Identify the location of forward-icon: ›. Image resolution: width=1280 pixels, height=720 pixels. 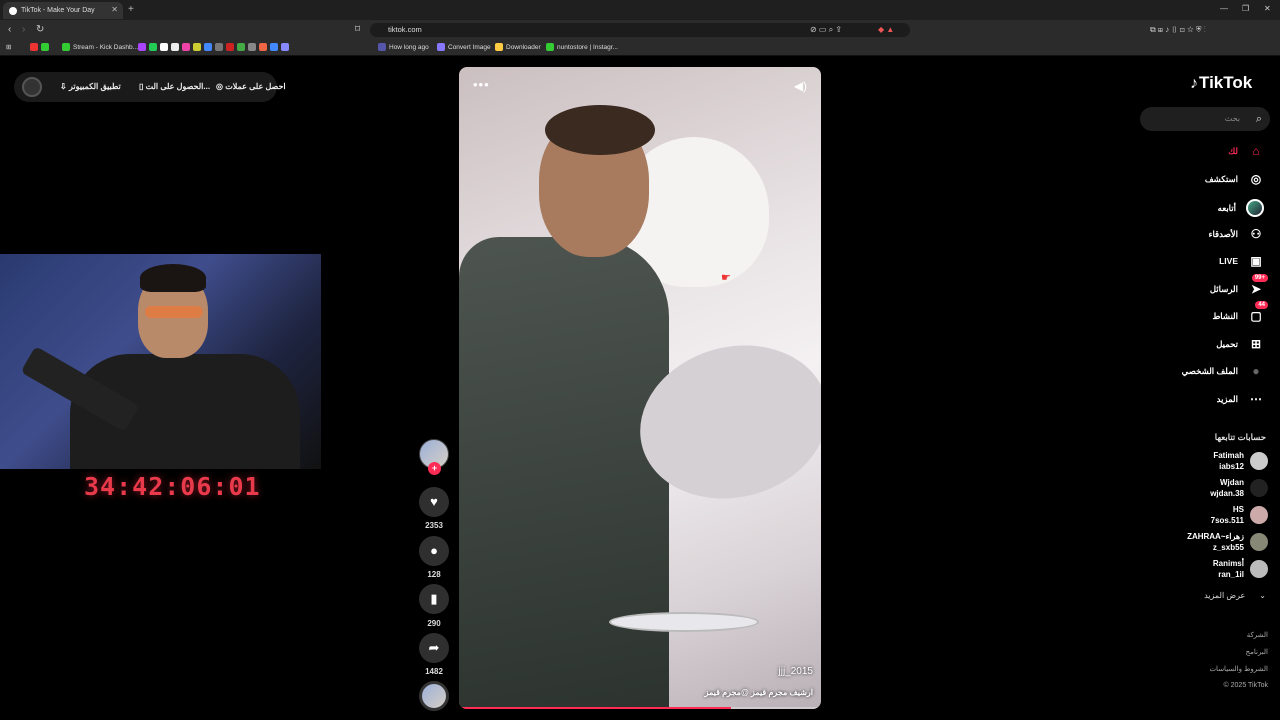
(23, 29).